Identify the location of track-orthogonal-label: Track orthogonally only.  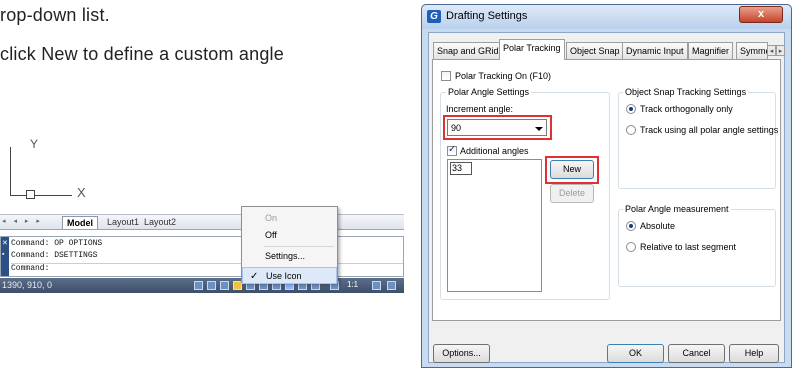
(686, 109).